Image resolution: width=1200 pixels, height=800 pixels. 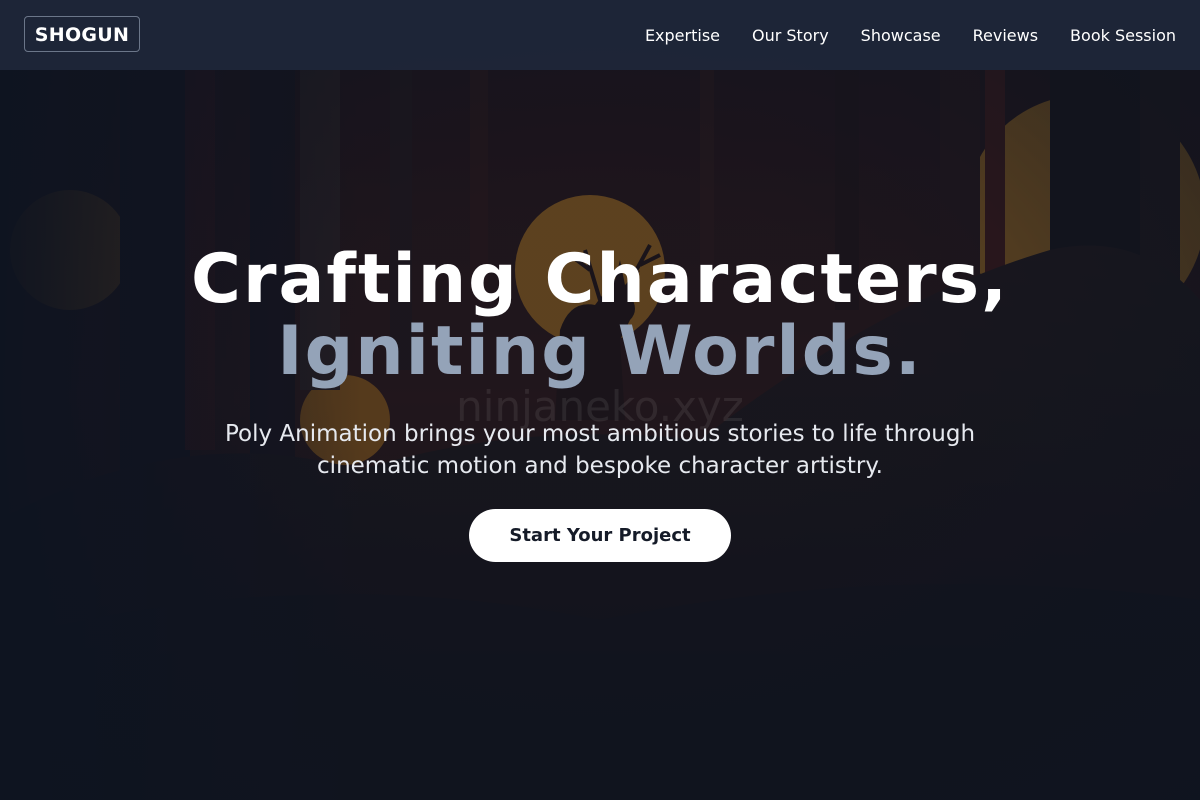 I want to click on brand-logo: SHOGUN, so click(x=82, y=34).